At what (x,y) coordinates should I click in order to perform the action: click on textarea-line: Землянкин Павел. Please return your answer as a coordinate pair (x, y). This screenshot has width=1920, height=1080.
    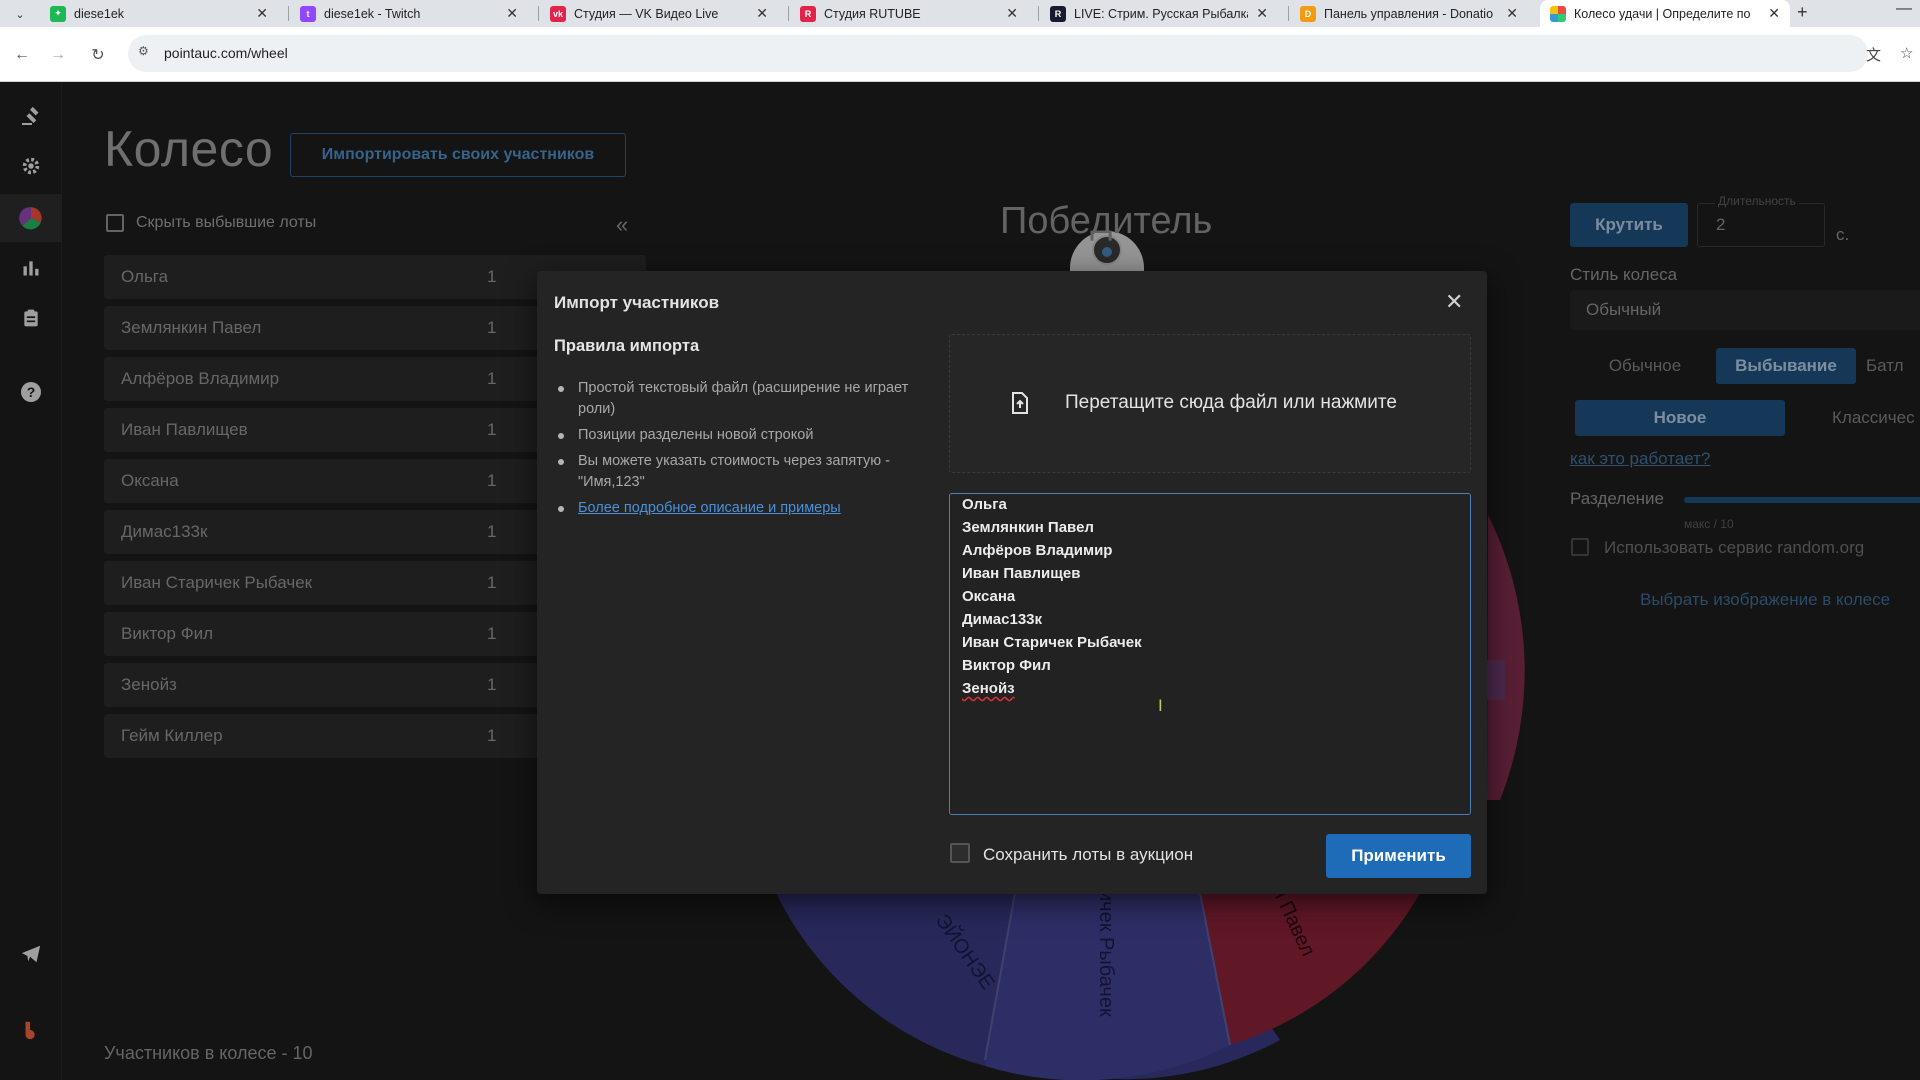
    Looking at the image, I should click on (1028, 527).